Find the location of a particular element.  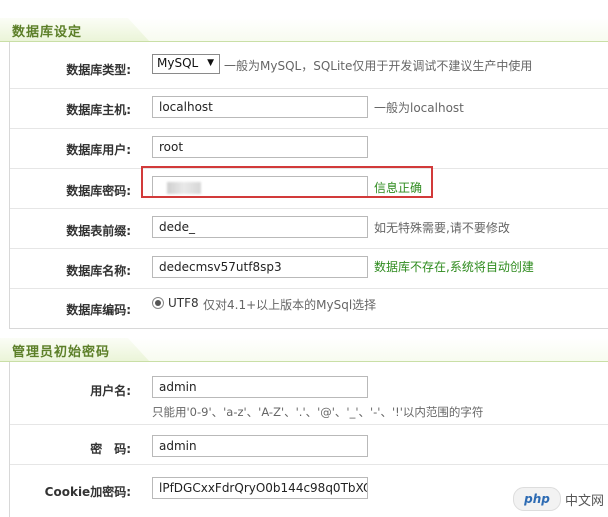

cookie-key-label: Cookie加密码: is located at coordinates (87, 492).